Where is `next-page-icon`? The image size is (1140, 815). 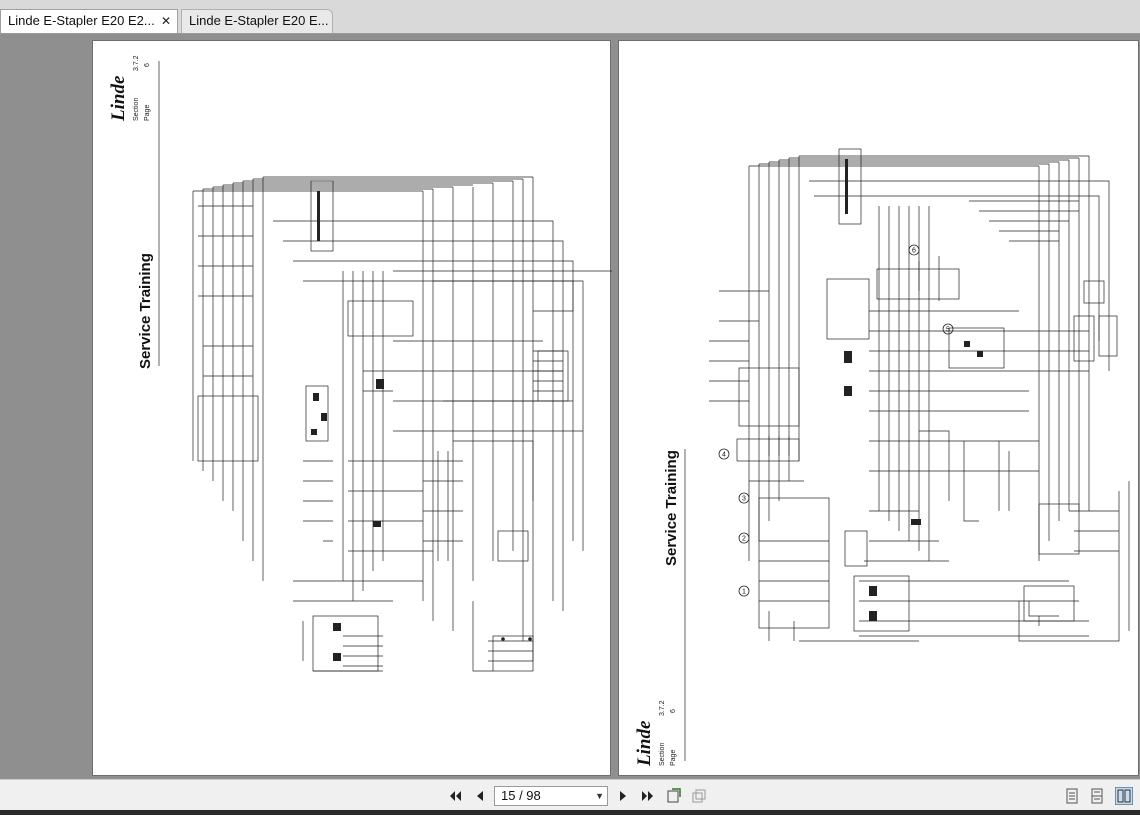
next-page-icon is located at coordinates (623, 796).